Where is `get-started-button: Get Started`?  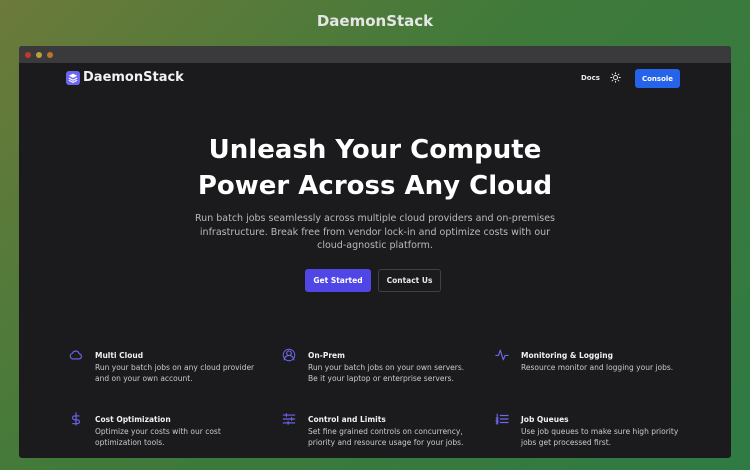
get-started-button: Get Started is located at coordinates (338, 280).